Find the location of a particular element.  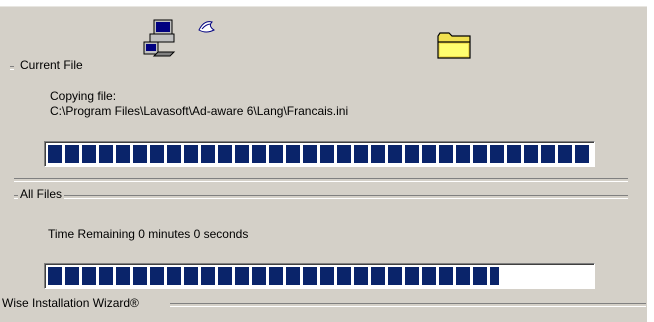

all-files-legend: All Files is located at coordinates (41, 194).